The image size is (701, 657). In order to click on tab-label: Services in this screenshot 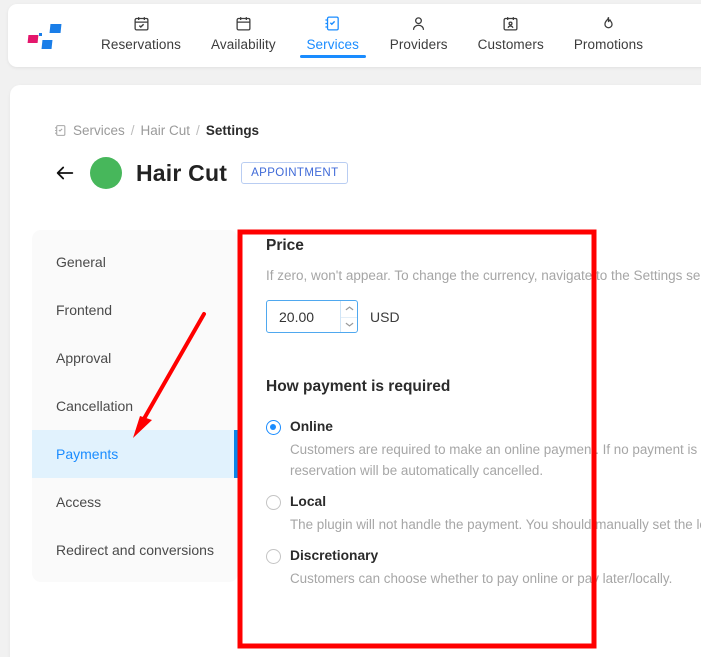, I will do `click(333, 44)`.